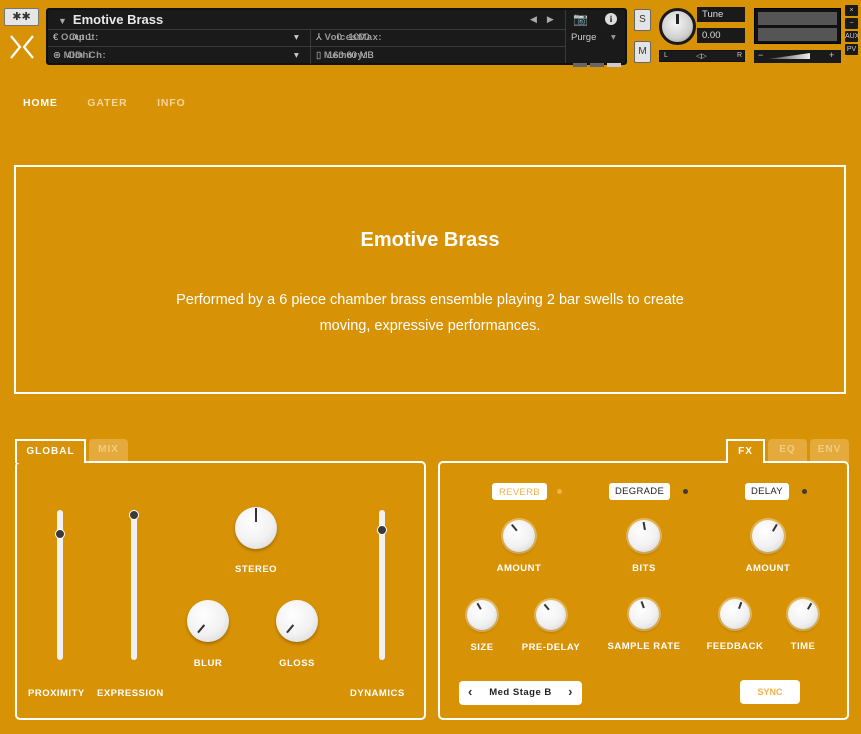 The image size is (861, 734). Describe the element at coordinates (735, 614) in the screenshot. I see `feedback-knob` at that location.